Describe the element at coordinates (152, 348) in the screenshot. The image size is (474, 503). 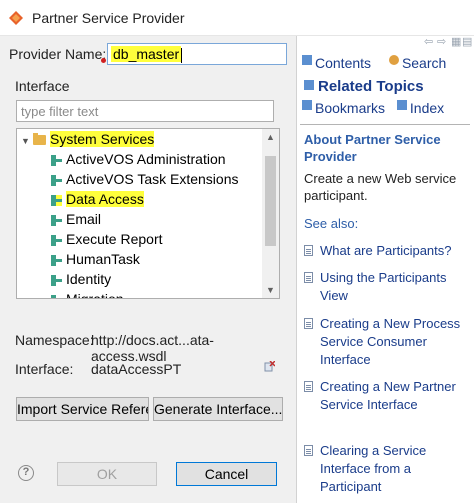
I see `namespace-value: http://docs.act...ata-access.wsdl` at that location.